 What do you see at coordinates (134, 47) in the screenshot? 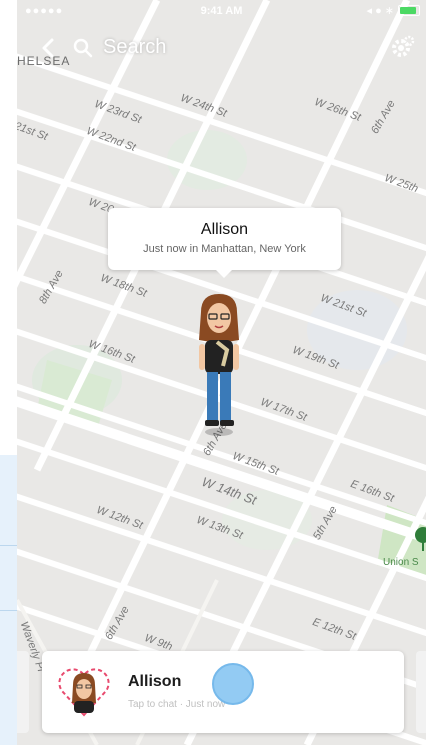
I see `search-input: Search` at bounding box center [134, 47].